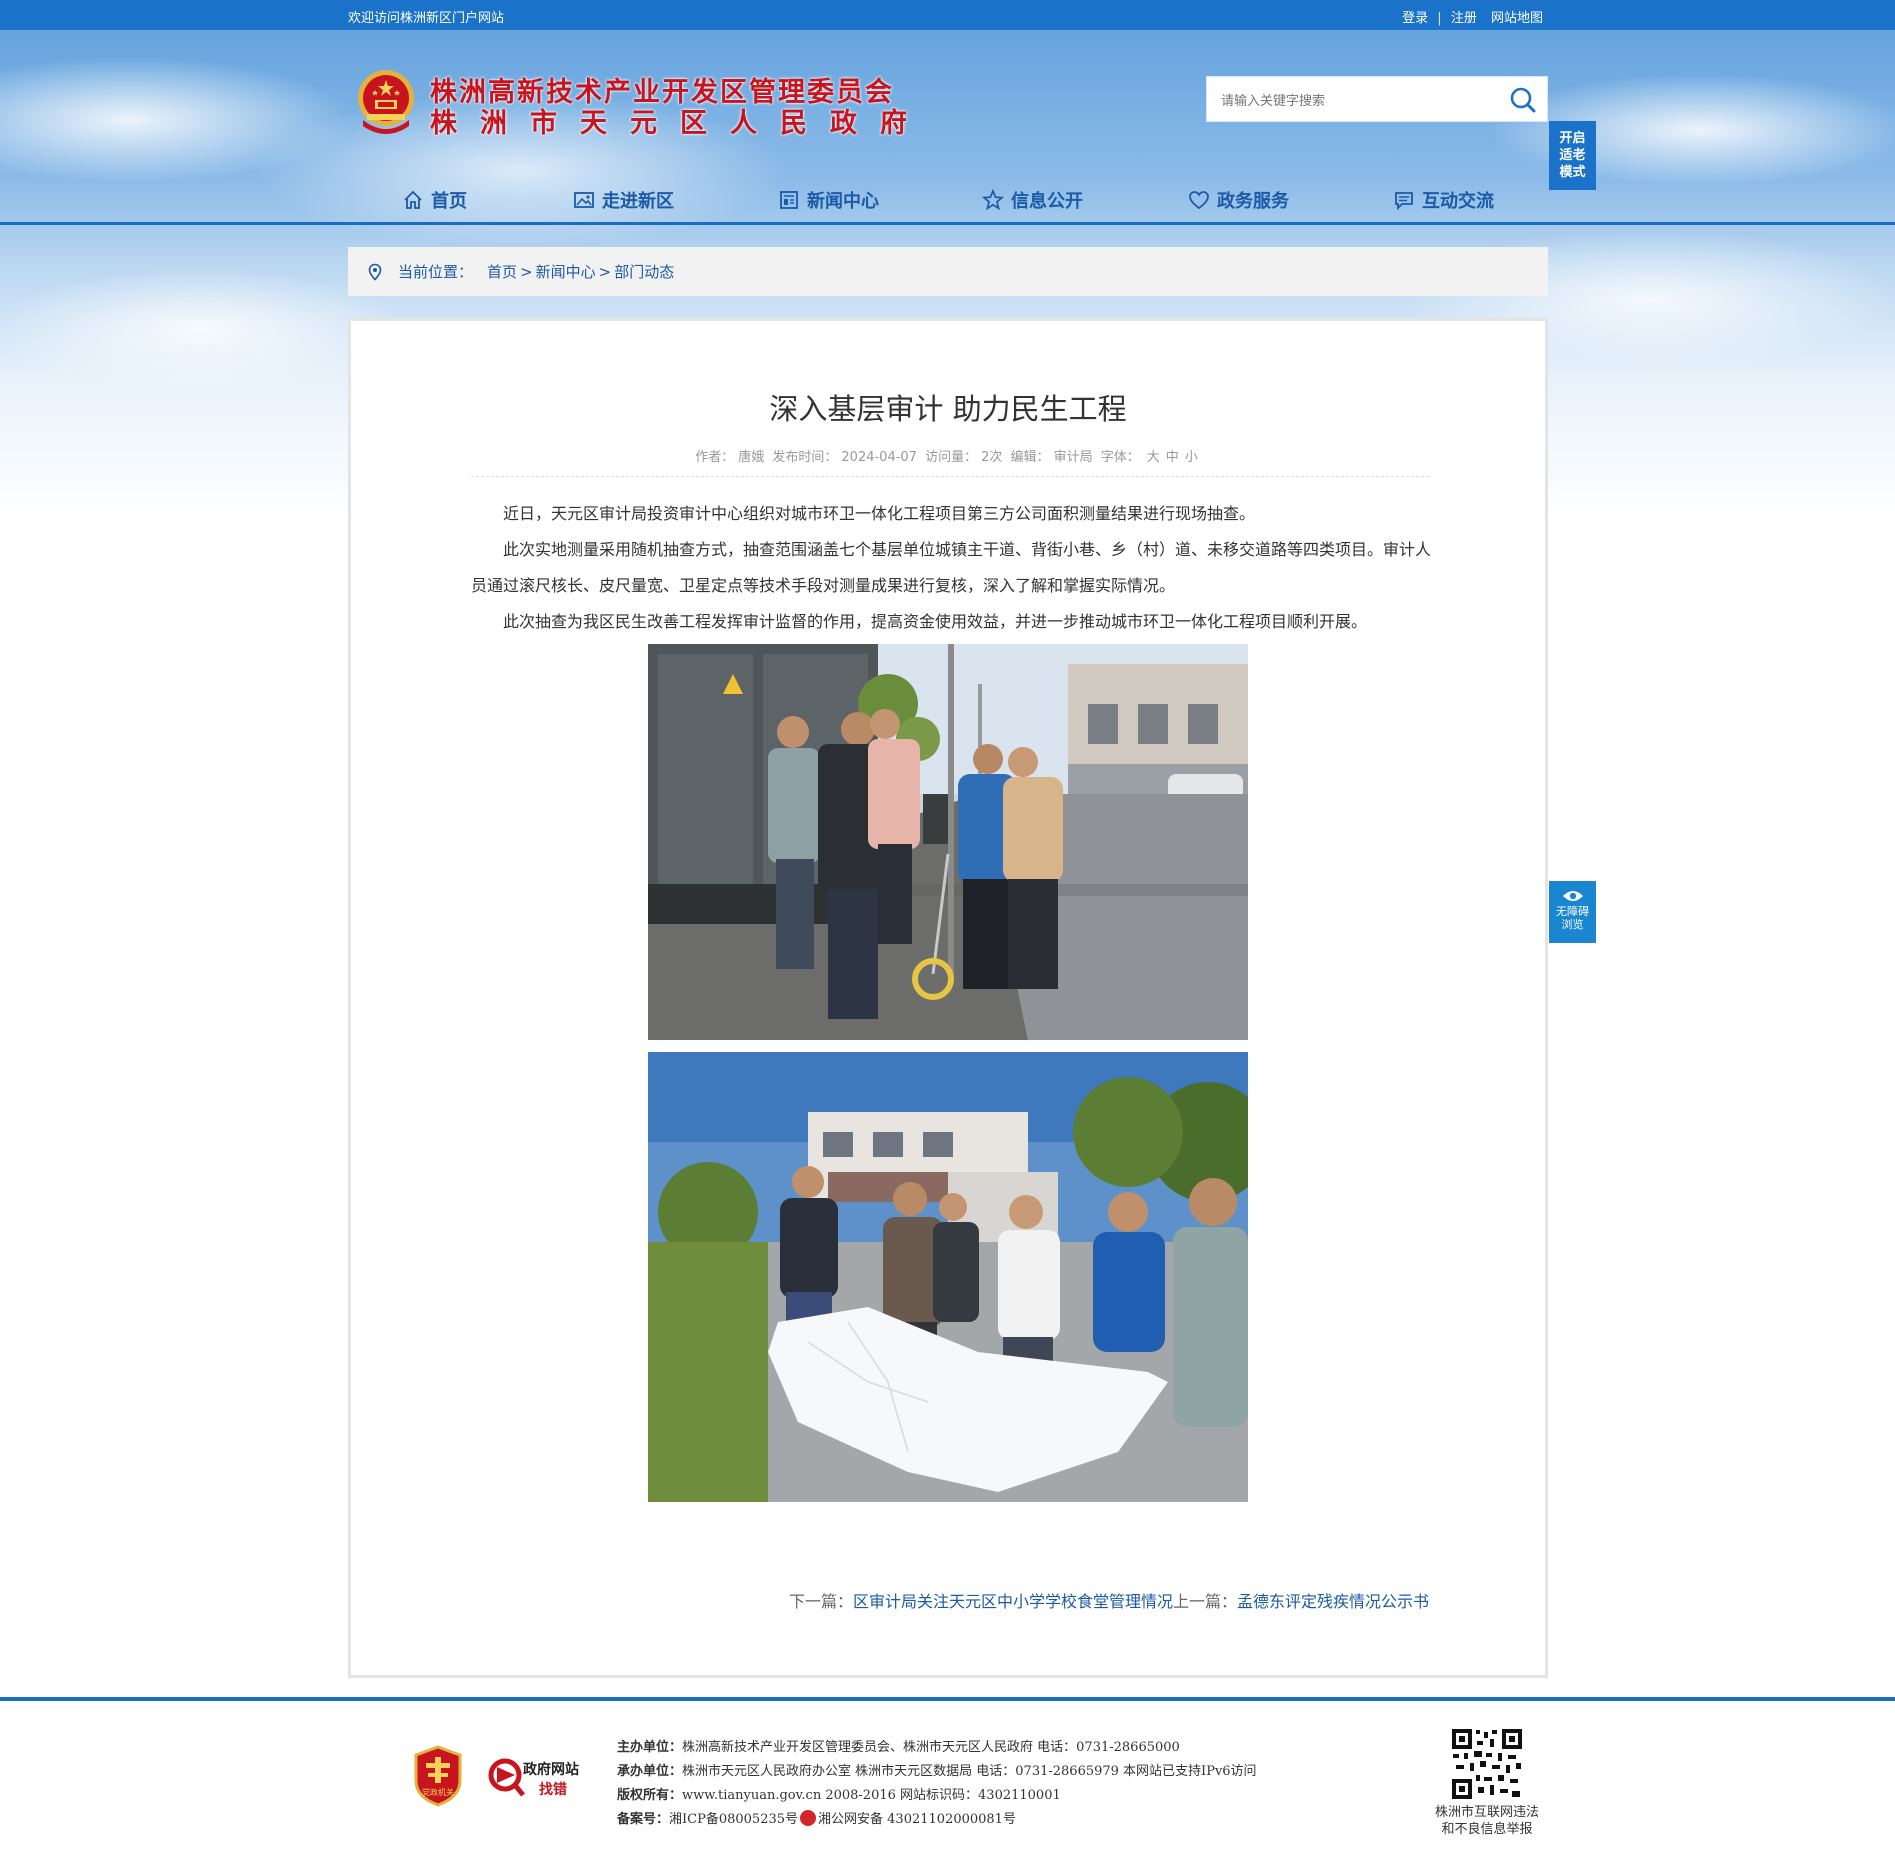 The height and width of the screenshot is (1857, 1895). I want to click on magnifier-icon, so click(506, 1777).